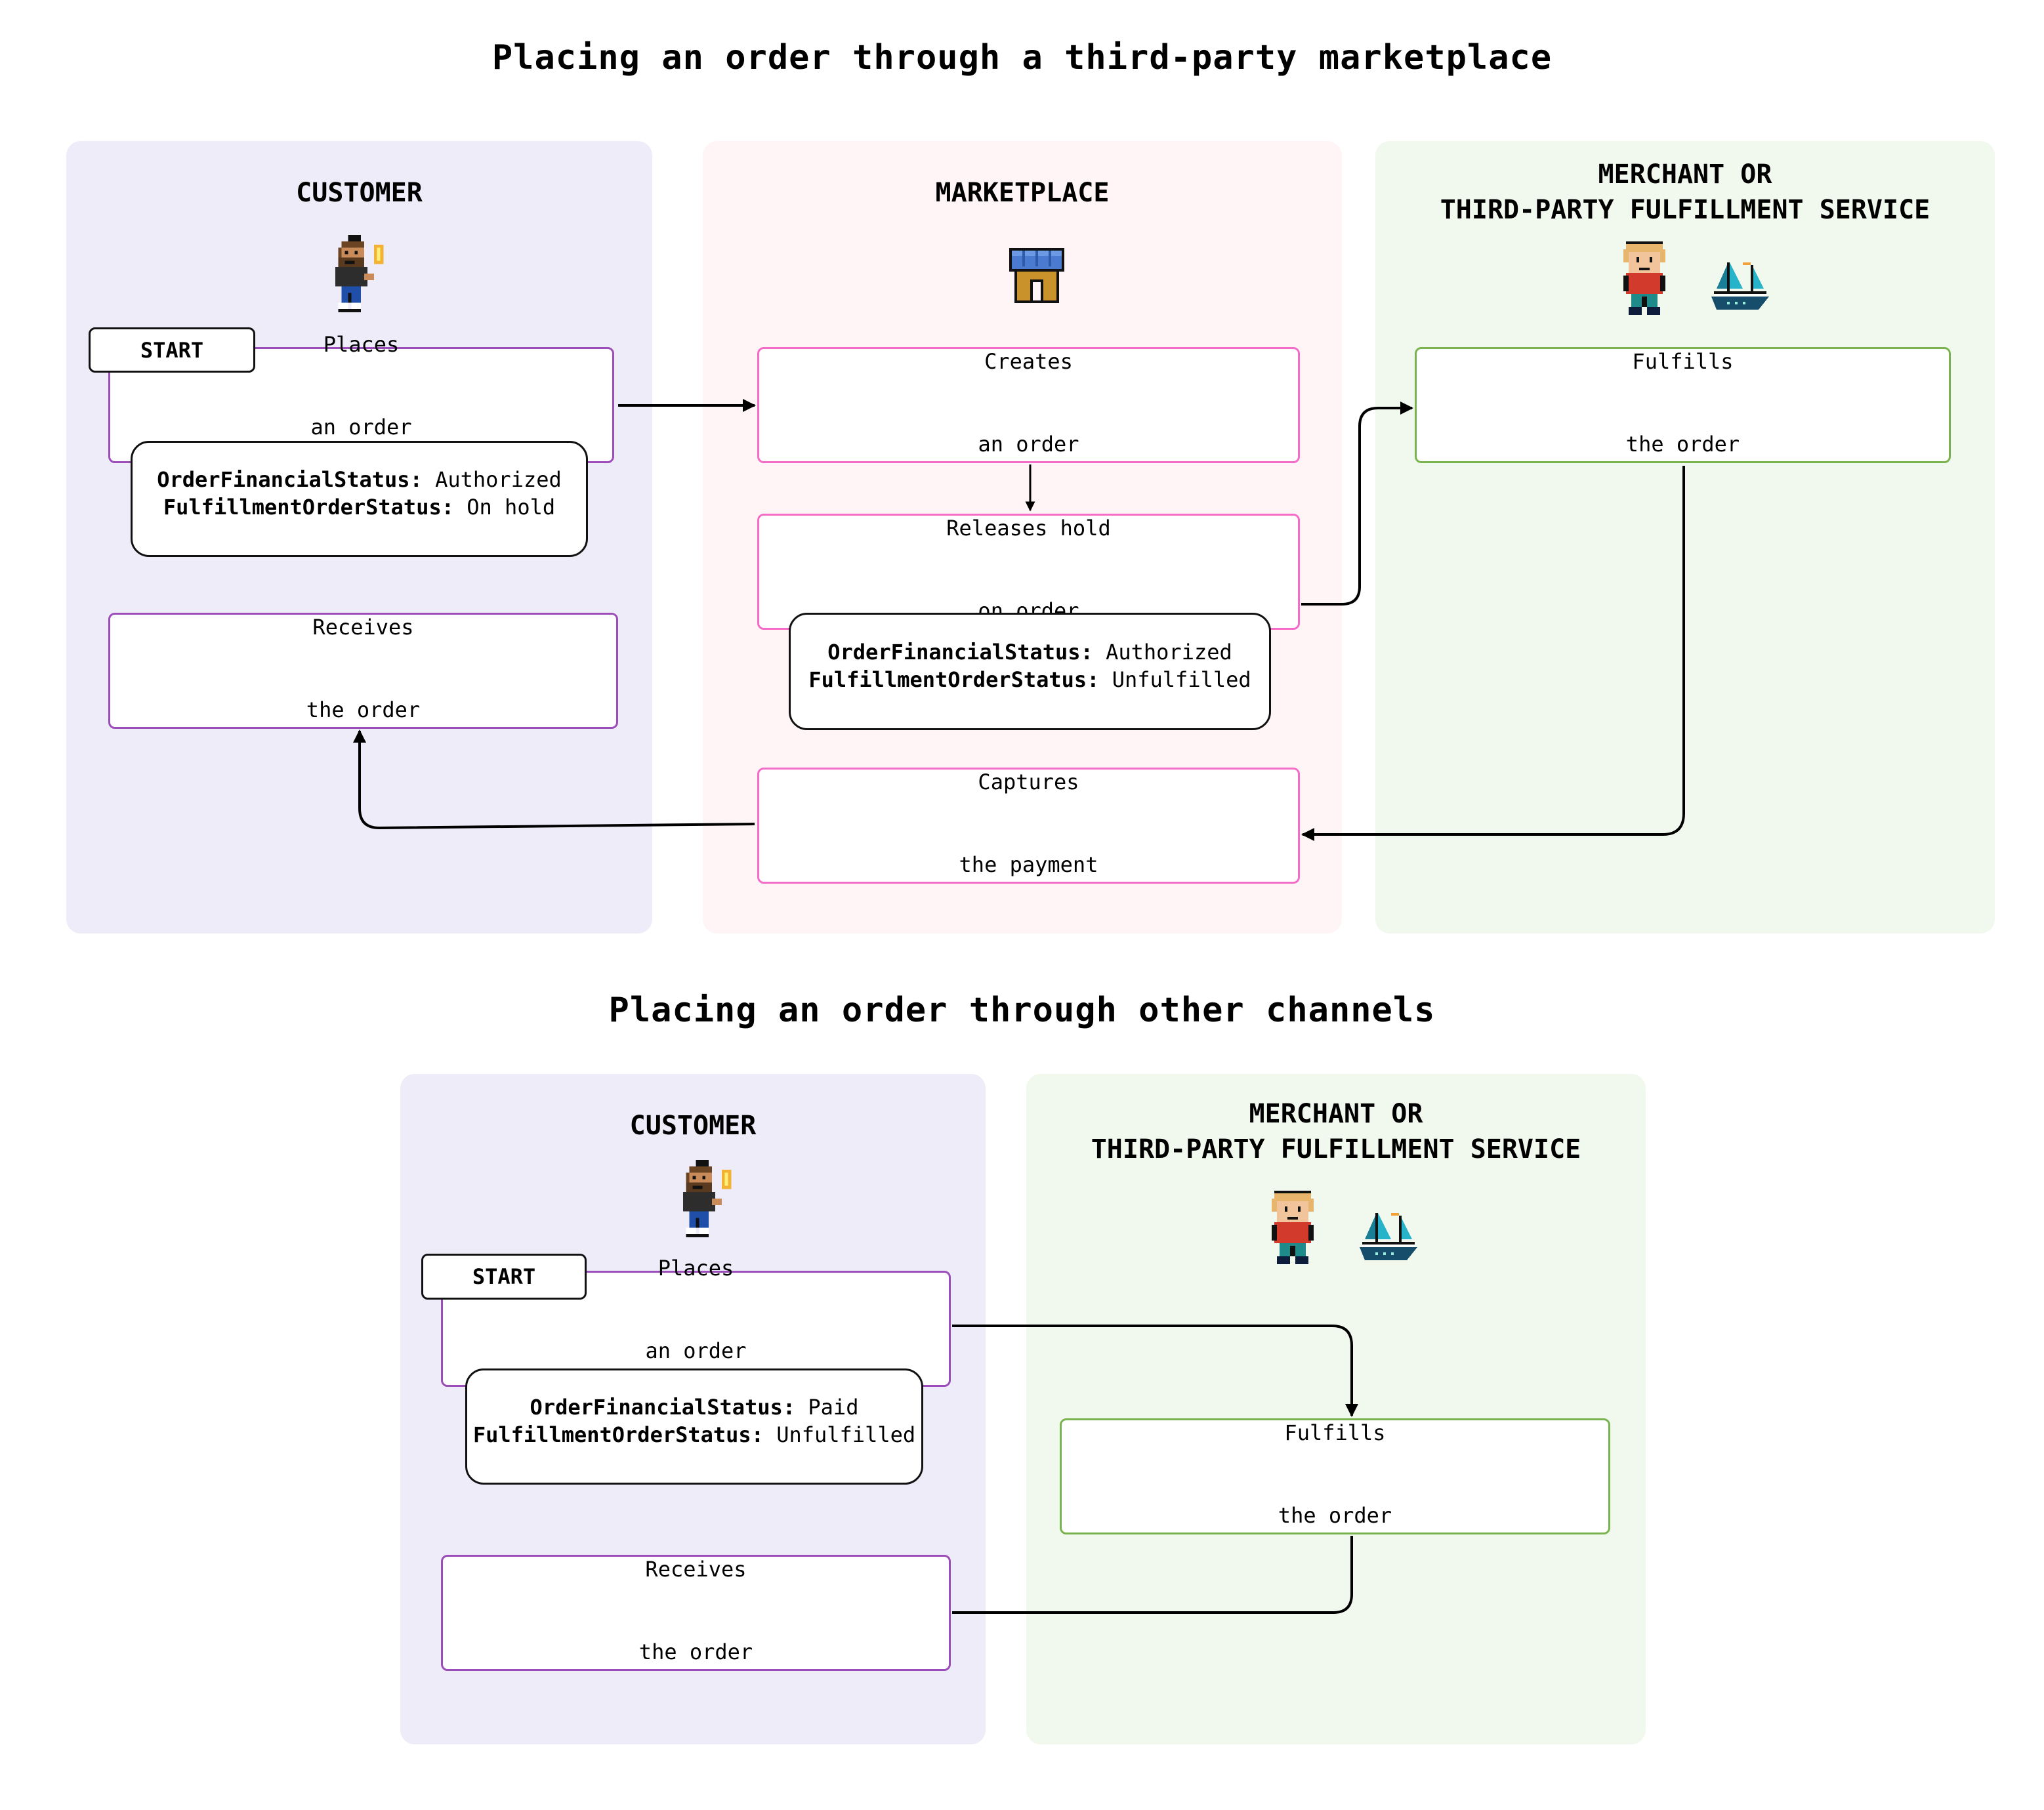 Image resolution: width=2044 pixels, height=1810 pixels. I want to click on status-financial-row: OrderFinancialStatus: Paid, so click(694, 1407).